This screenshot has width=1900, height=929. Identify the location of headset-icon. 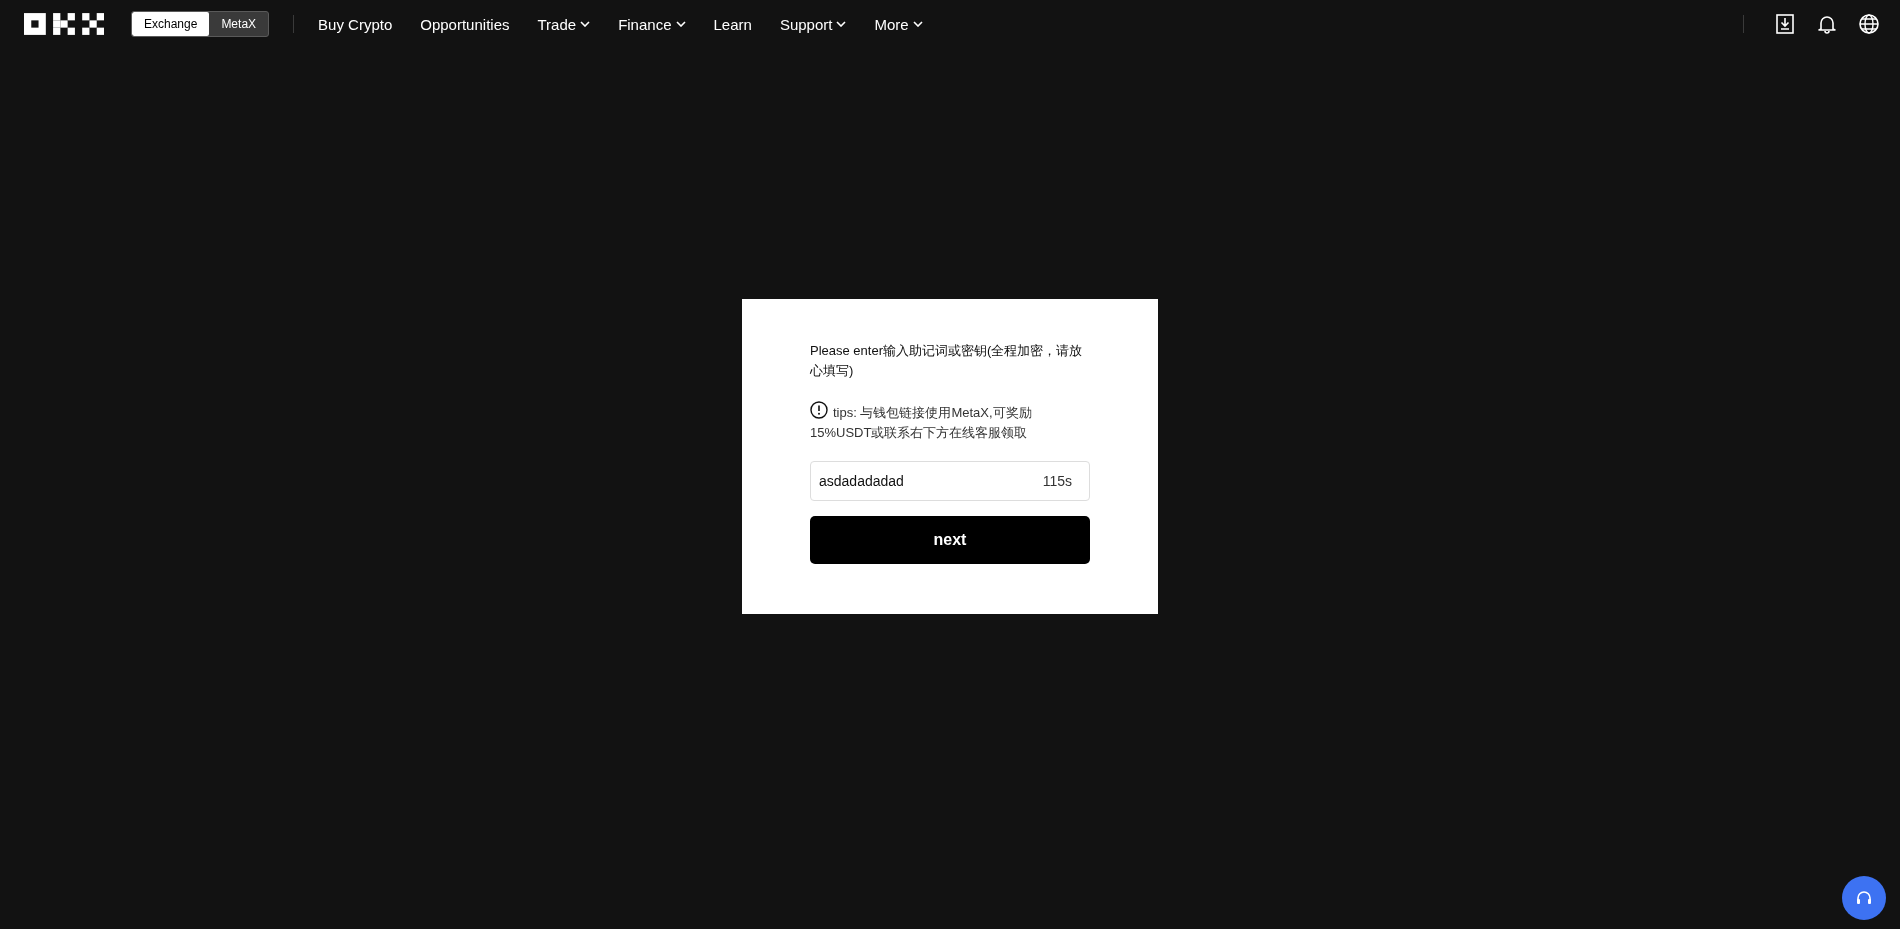
(1864, 898).